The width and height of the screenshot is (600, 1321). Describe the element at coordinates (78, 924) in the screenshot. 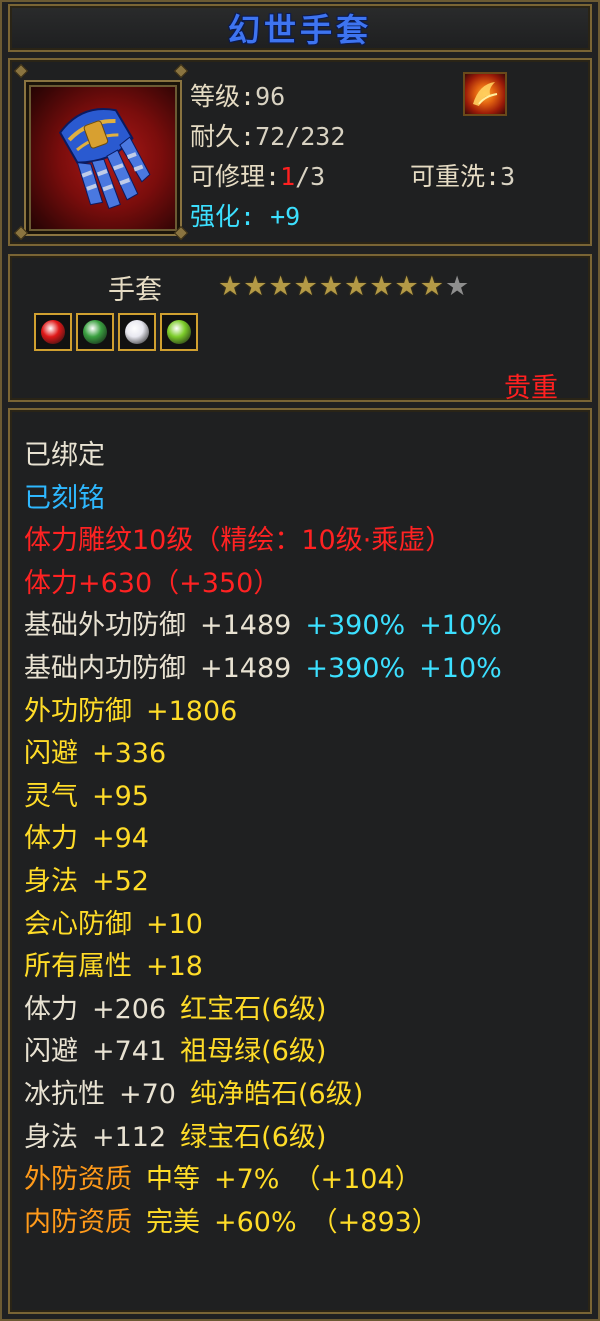

I see `attribute-text: 会心防御` at that location.